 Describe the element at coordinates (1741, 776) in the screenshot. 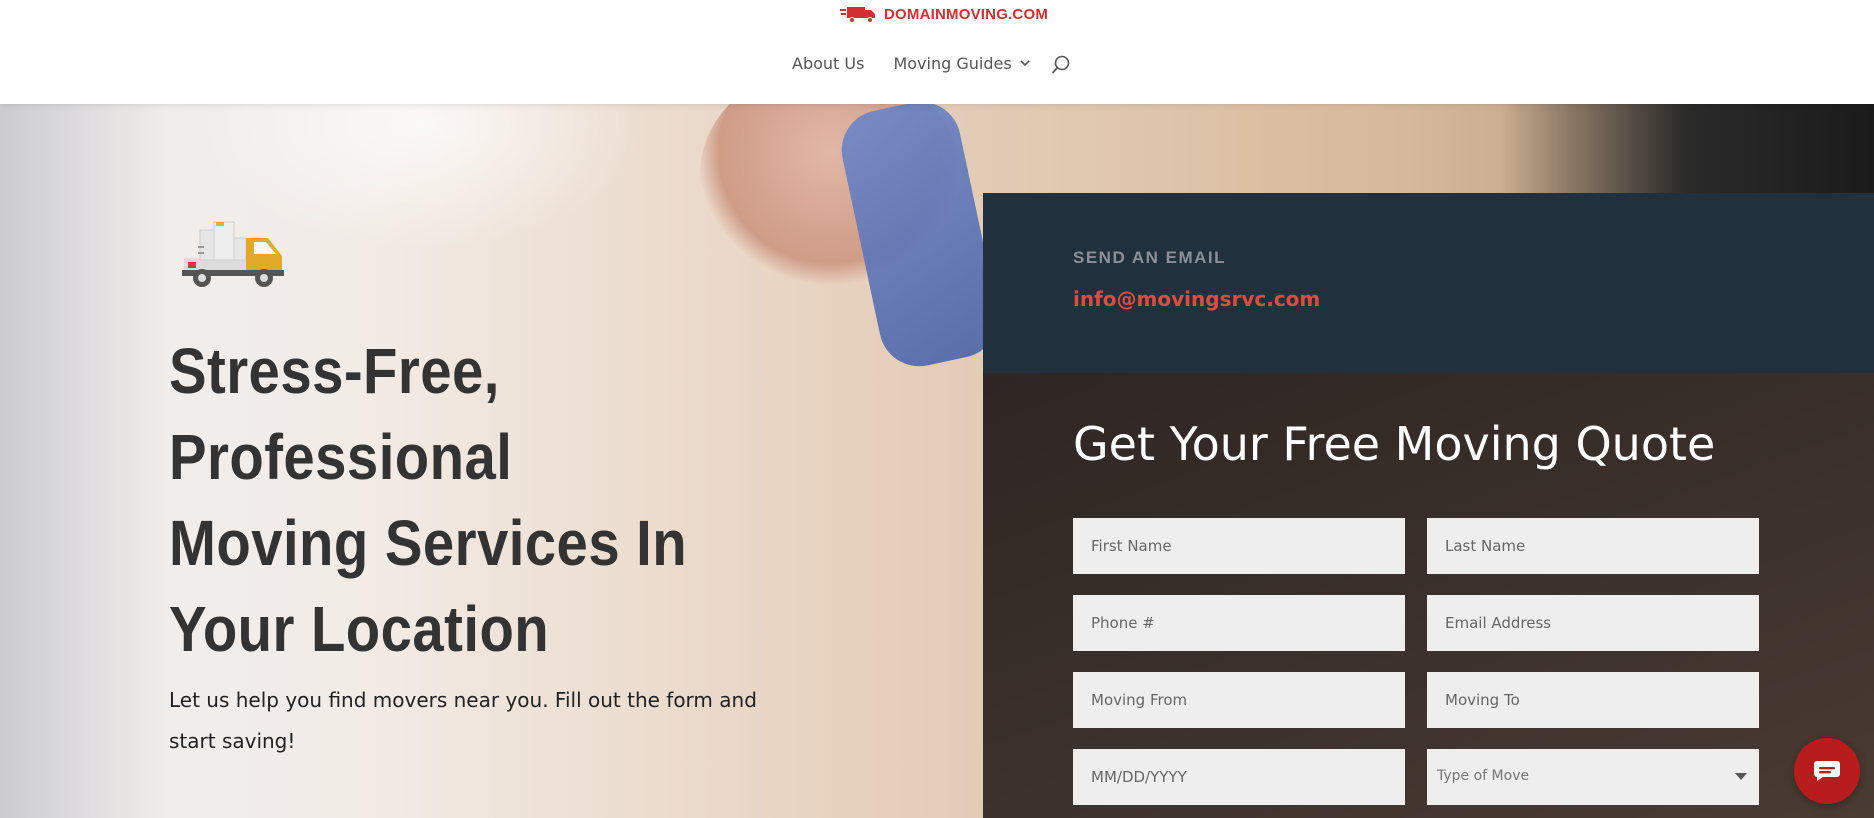

I see `caret-down-icon` at that location.